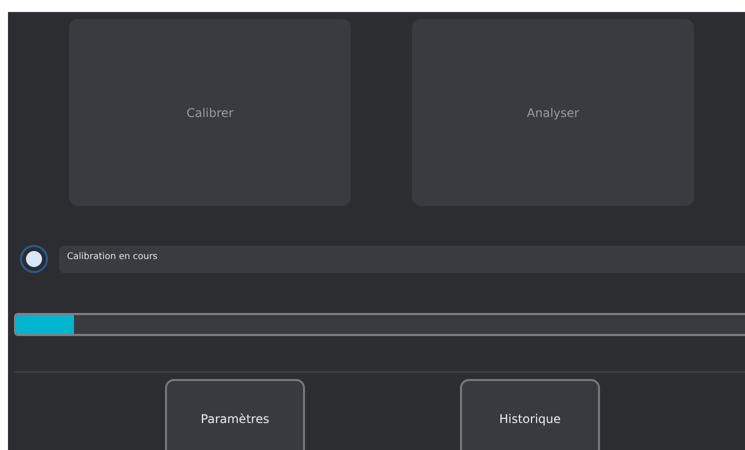 This screenshot has height=450, width=745. What do you see at coordinates (530, 414) in the screenshot?
I see `menu-button: Historique` at bounding box center [530, 414].